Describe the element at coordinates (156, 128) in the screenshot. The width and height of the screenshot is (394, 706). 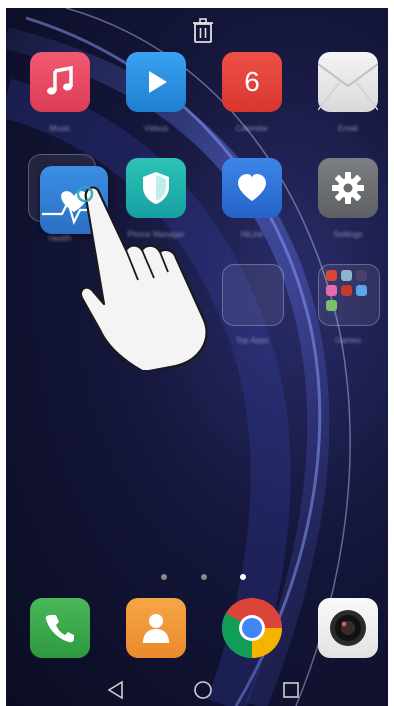
I see `videos-label: Videos` at that location.